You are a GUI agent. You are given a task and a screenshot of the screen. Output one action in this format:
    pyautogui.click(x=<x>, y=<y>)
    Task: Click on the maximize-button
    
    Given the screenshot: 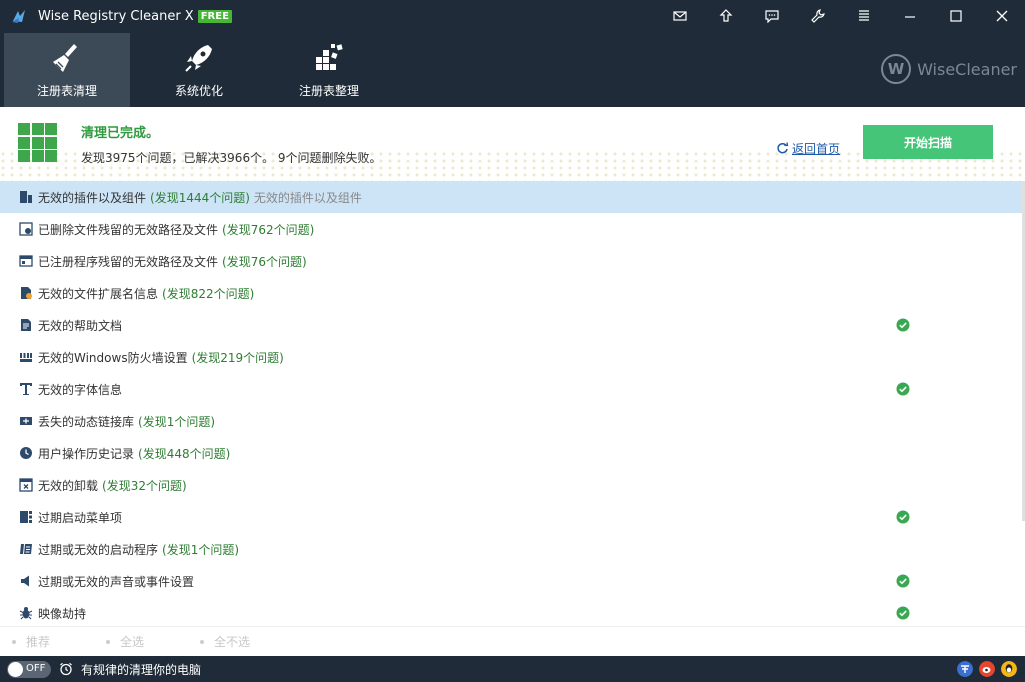 What is the action you would take?
    pyautogui.click(x=956, y=16)
    